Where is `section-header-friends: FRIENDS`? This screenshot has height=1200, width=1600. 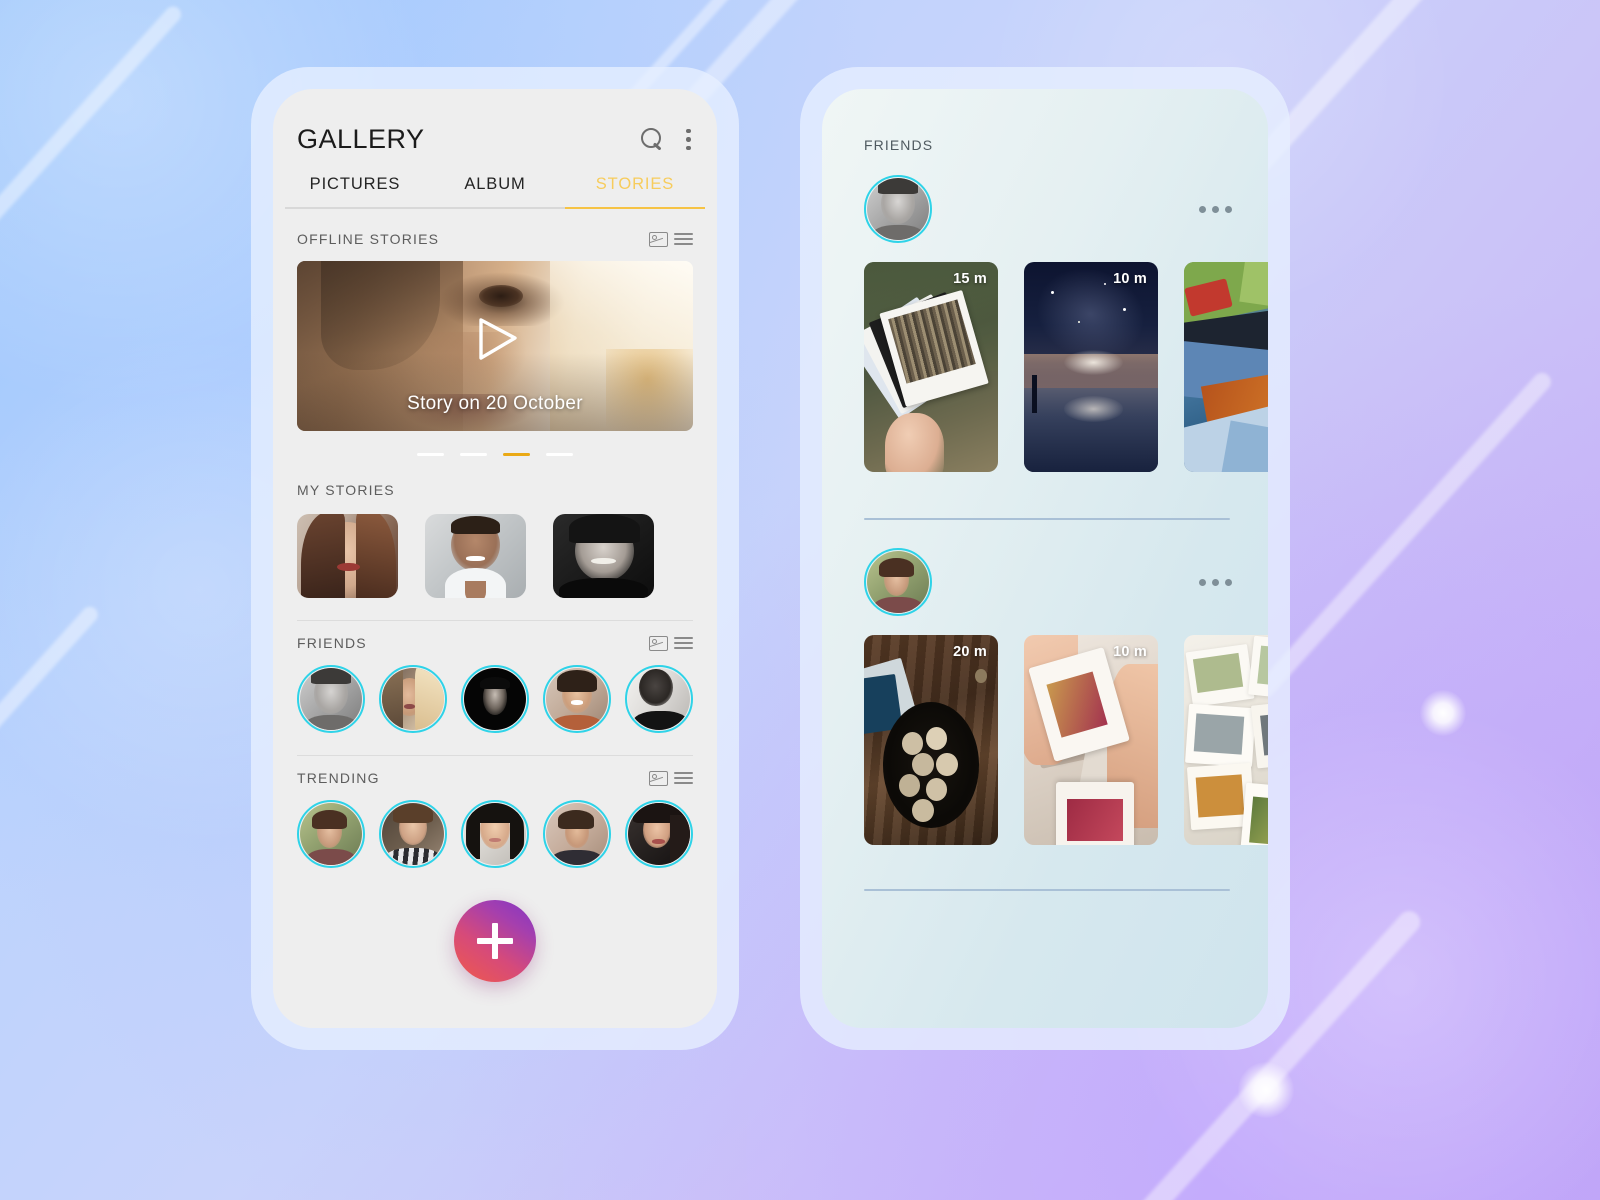 section-header-friends: FRIENDS is located at coordinates (495, 636).